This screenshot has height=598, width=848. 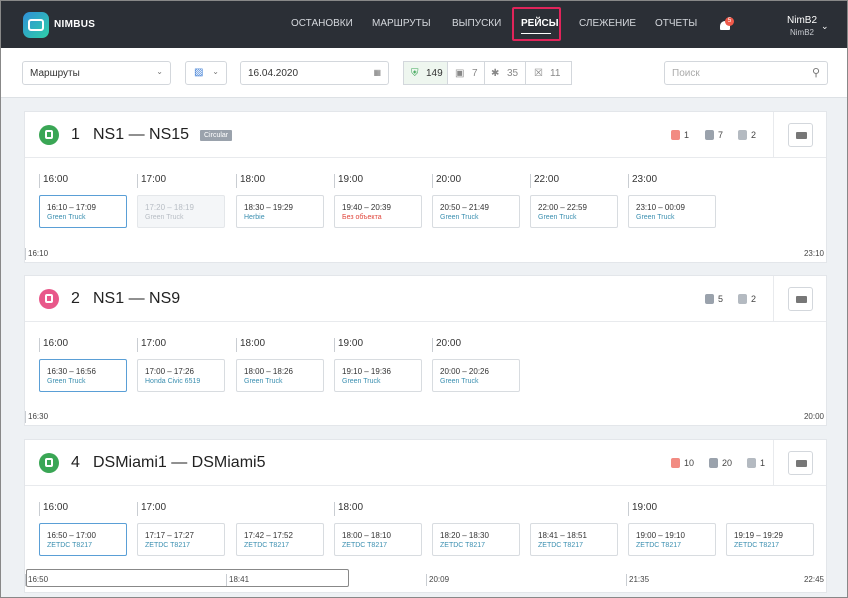 What do you see at coordinates (689, 463) in the screenshot?
I see `stat-errors-count: 10` at bounding box center [689, 463].